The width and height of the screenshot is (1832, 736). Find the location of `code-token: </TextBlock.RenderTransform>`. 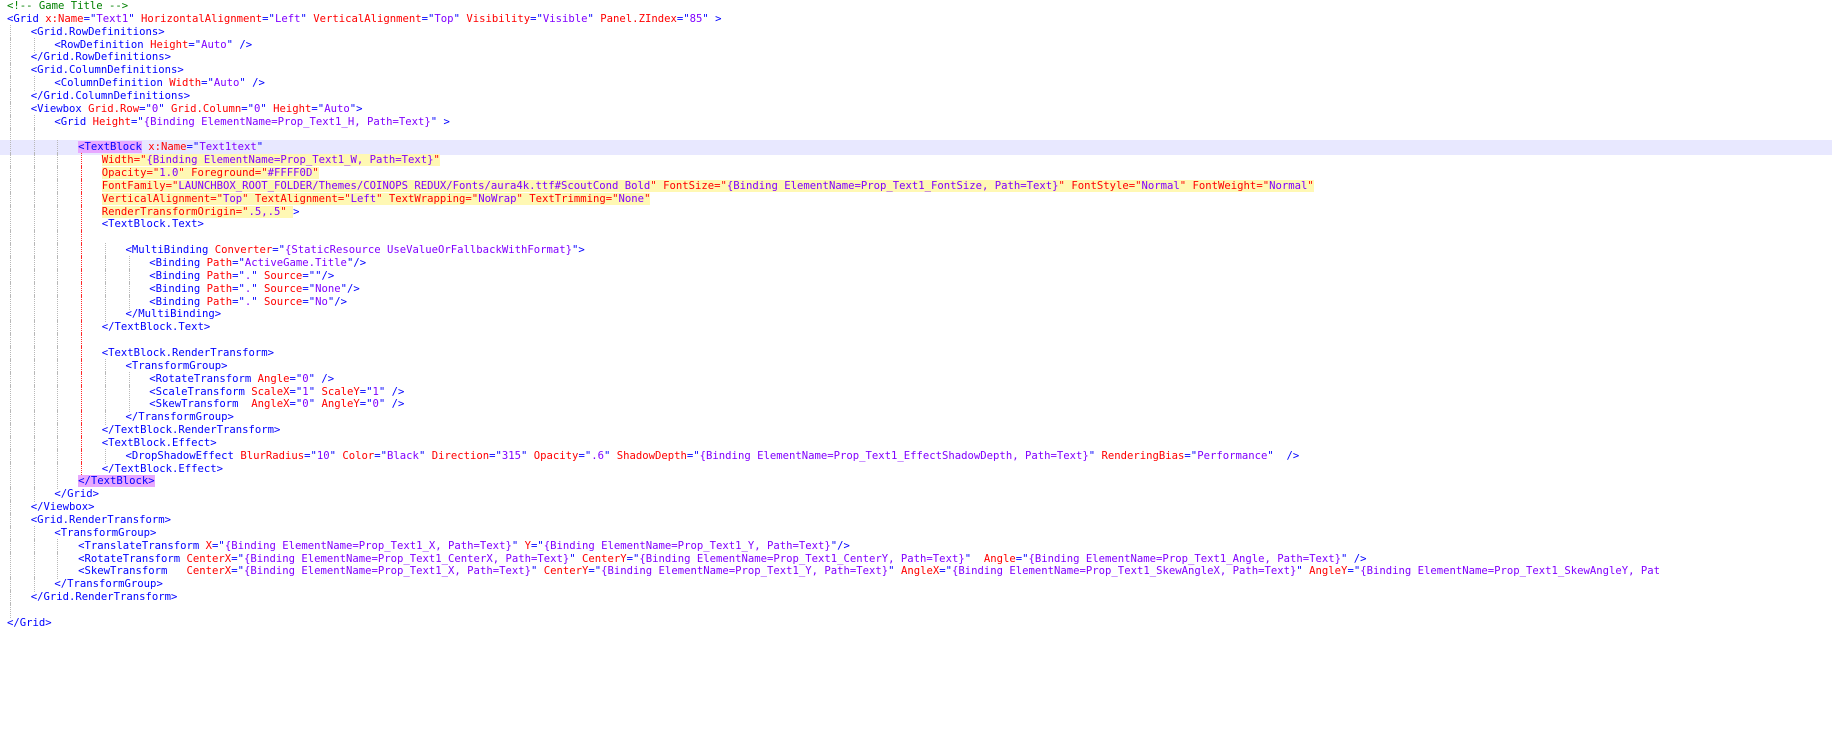

code-token: </TextBlock.RenderTransform> is located at coordinates (191, 430).